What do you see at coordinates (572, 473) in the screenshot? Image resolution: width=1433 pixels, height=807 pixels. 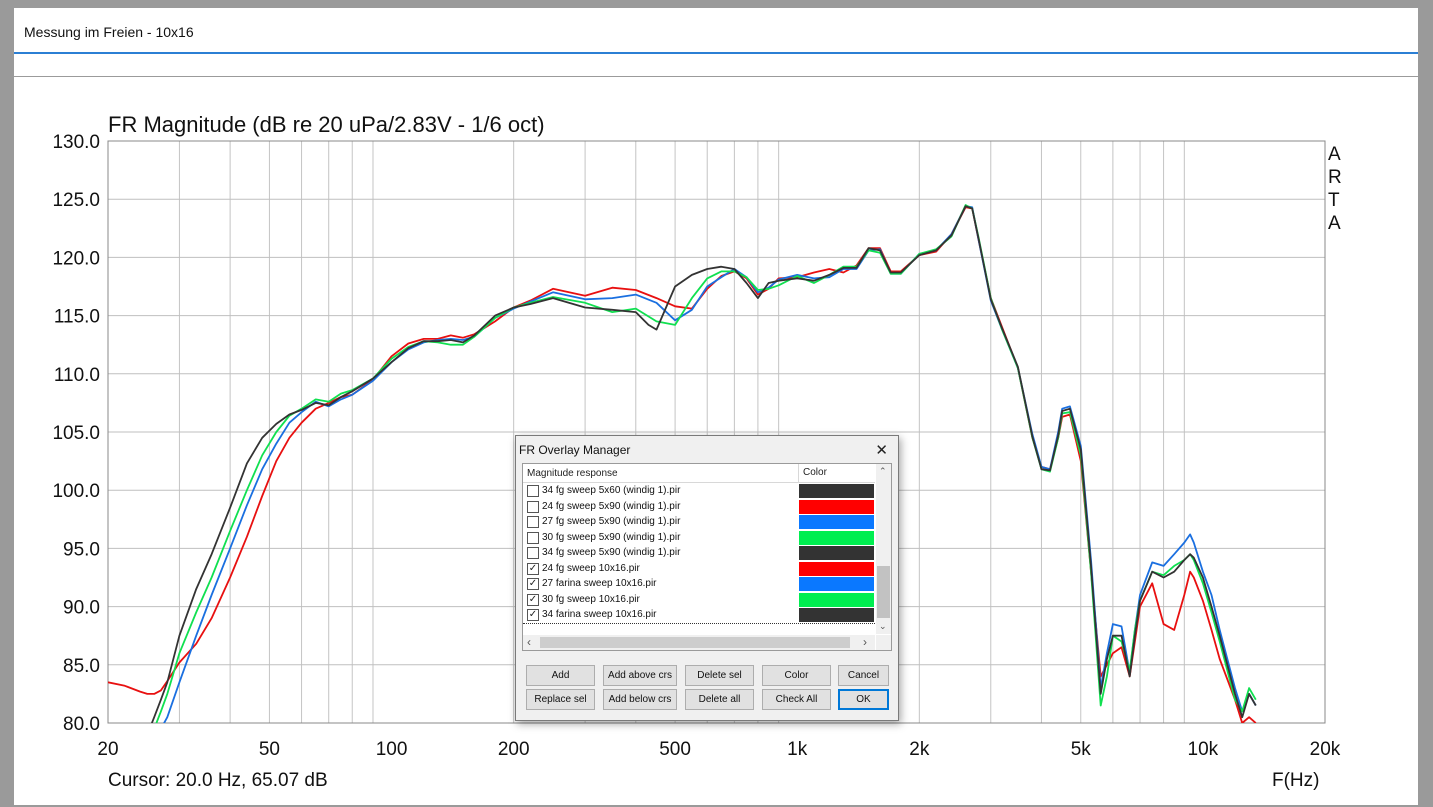 I see `column-header-response: Magnitude response` at bounding box center [572, 473].